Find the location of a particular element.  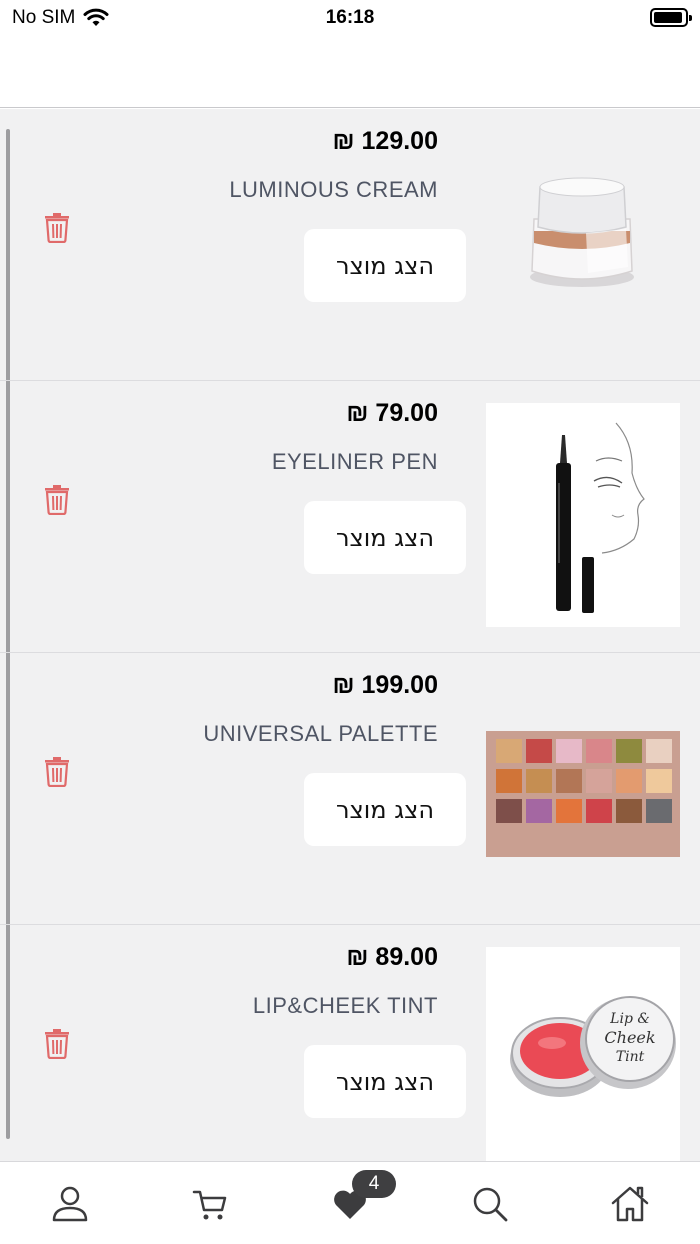

home-icon is located at coordinates (630, 1204).